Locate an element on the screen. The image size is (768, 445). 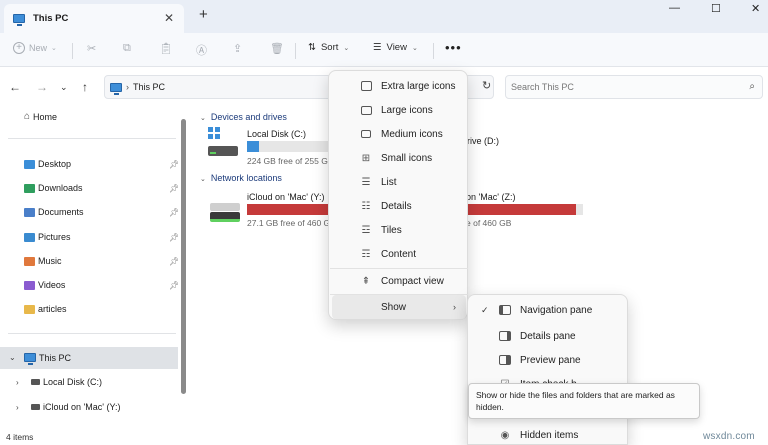
content-icon: ☶ is located at coordinates (366, 254).